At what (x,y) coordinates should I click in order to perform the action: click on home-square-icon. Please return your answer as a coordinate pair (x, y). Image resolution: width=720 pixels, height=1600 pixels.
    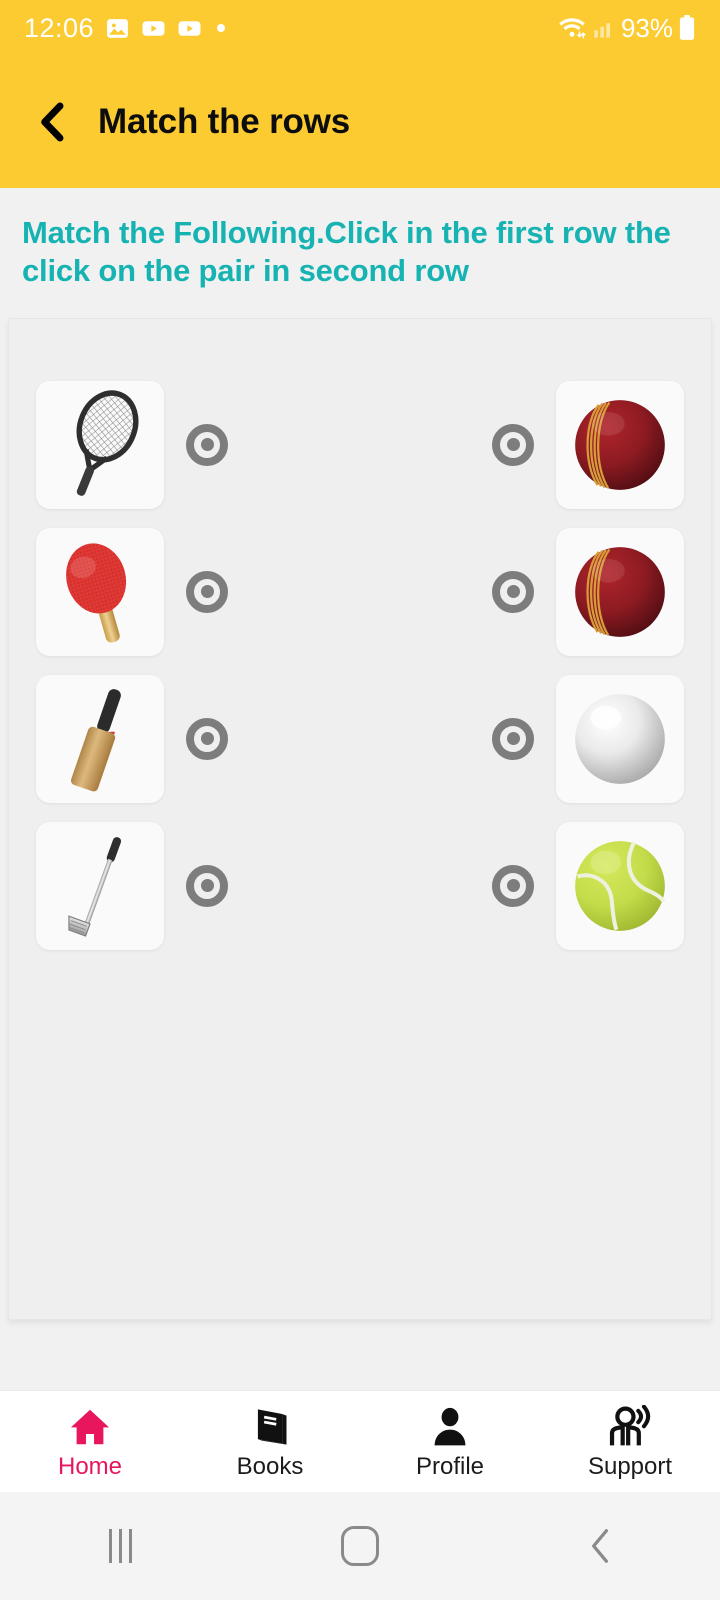
    Looking at the image, I should click on (360, 1546).